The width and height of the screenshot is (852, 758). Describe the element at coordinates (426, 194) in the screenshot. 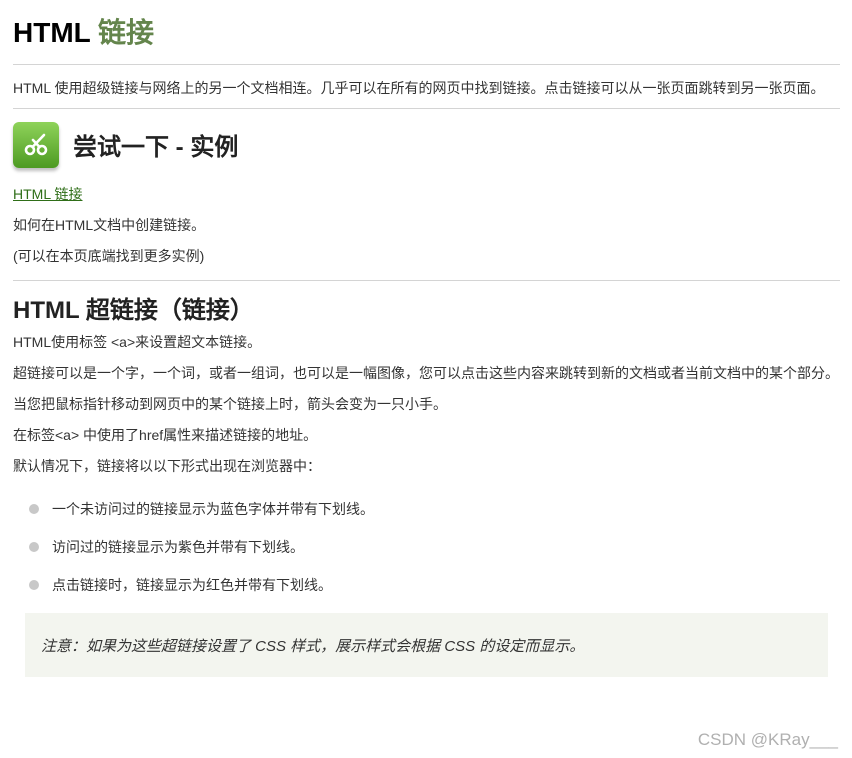

I see `example-link-line: HTML 链接` at that location.